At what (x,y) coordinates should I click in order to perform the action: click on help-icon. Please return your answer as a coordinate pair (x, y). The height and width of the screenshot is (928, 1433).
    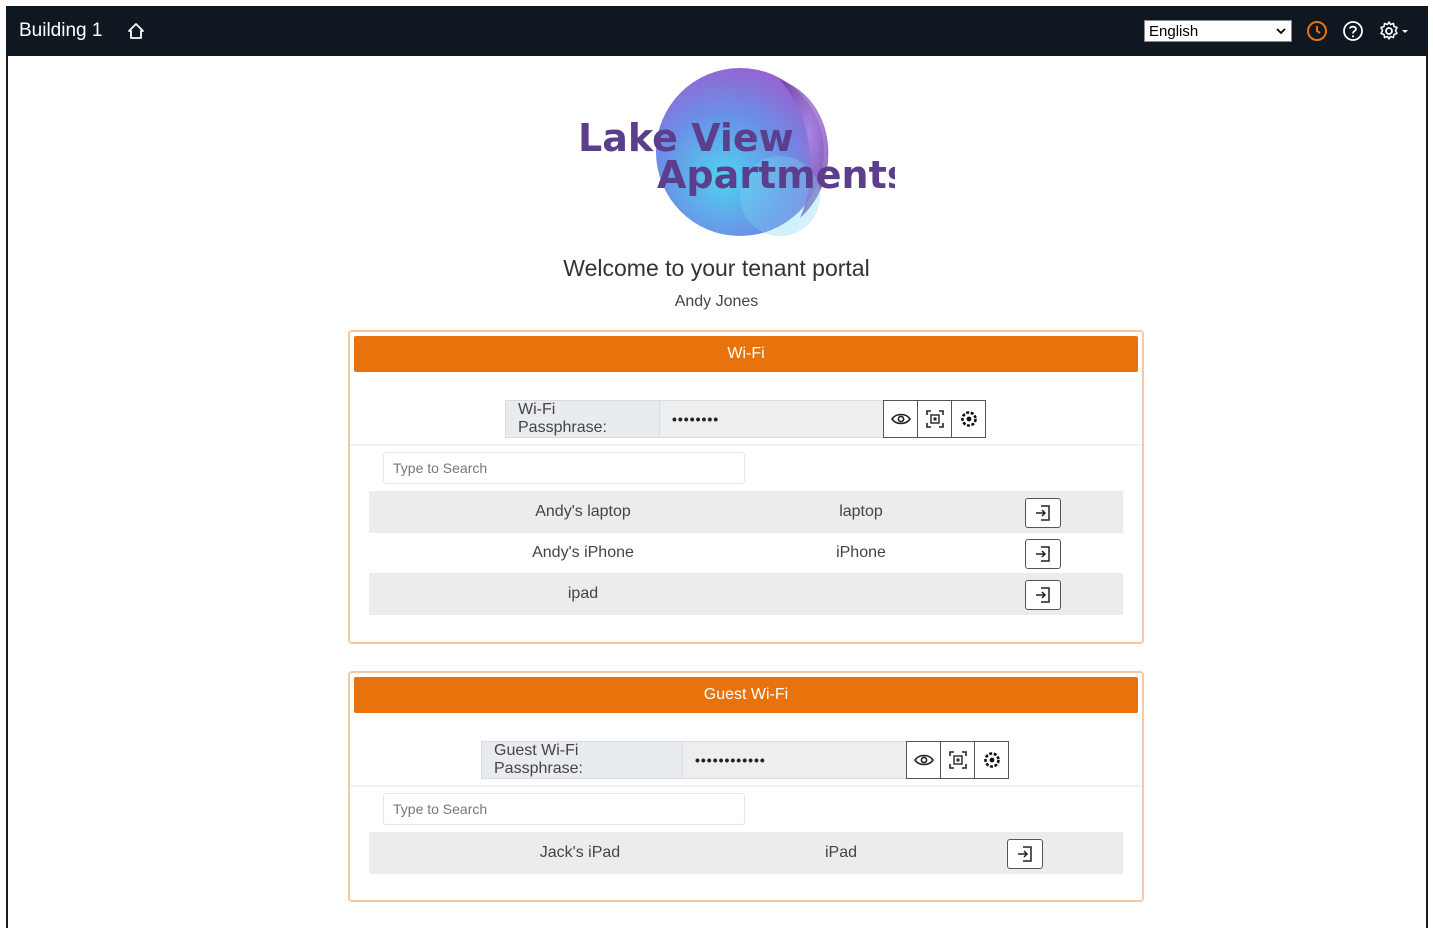
    Looking at the image, I should click on (1353, 31).